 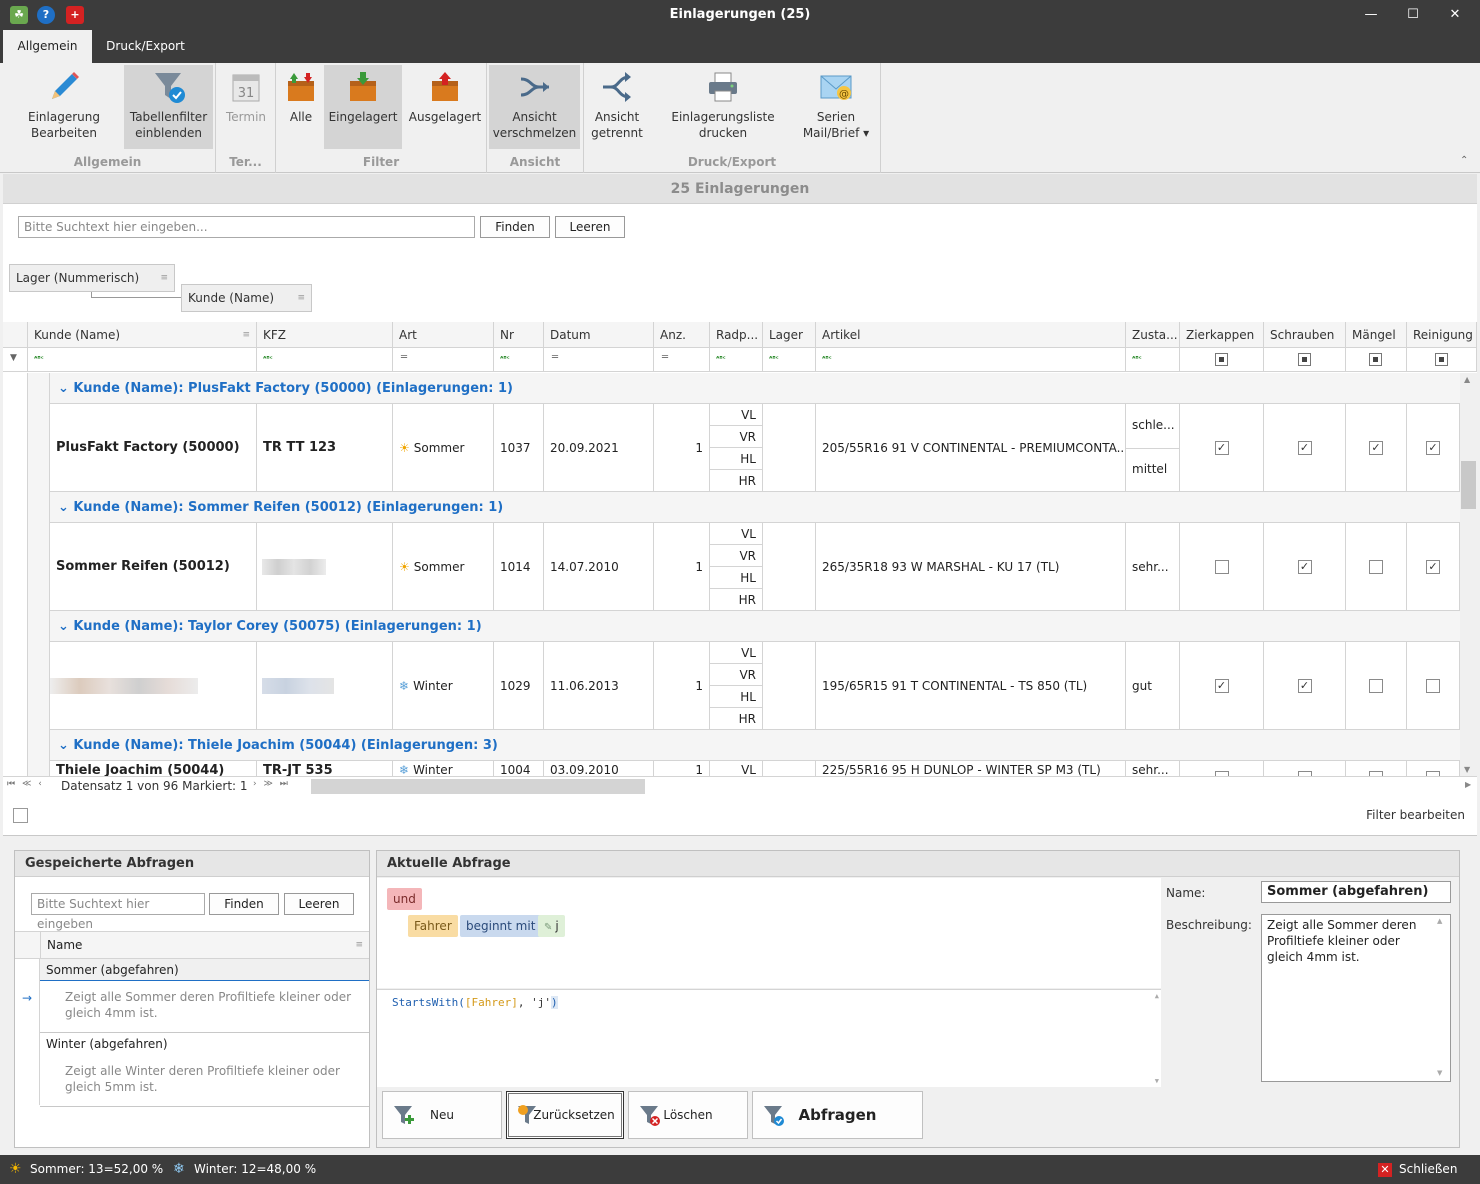 What do you see at coordinates (836, 107) in the screenshot?
I see `serial-mail-button: @ Serien Mail/Brief ▾` at bounding box center [836, 107].